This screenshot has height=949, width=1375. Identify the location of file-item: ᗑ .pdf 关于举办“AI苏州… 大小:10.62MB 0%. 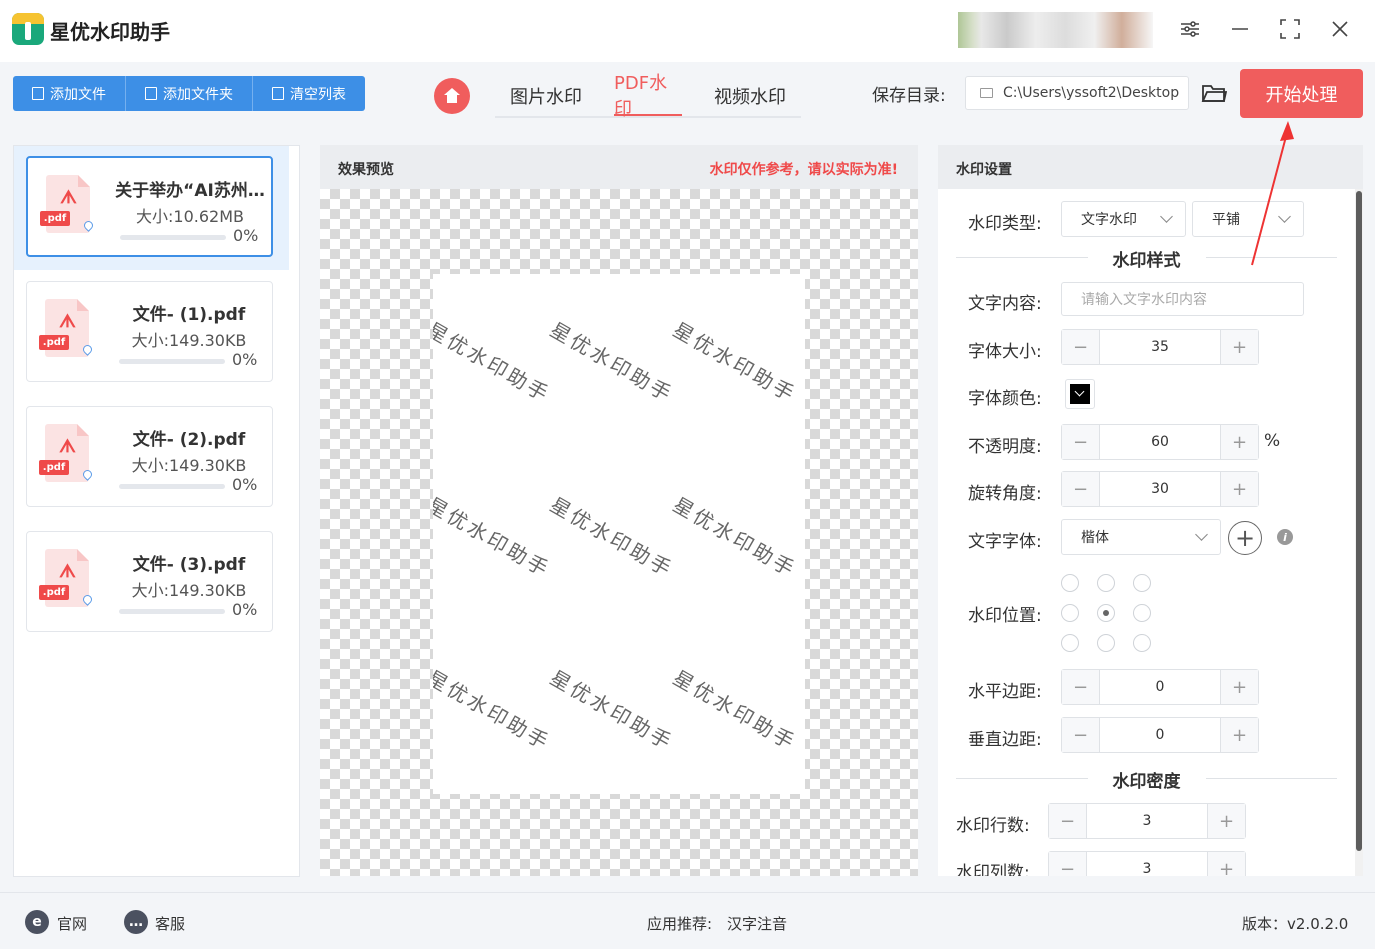
(149, 206).